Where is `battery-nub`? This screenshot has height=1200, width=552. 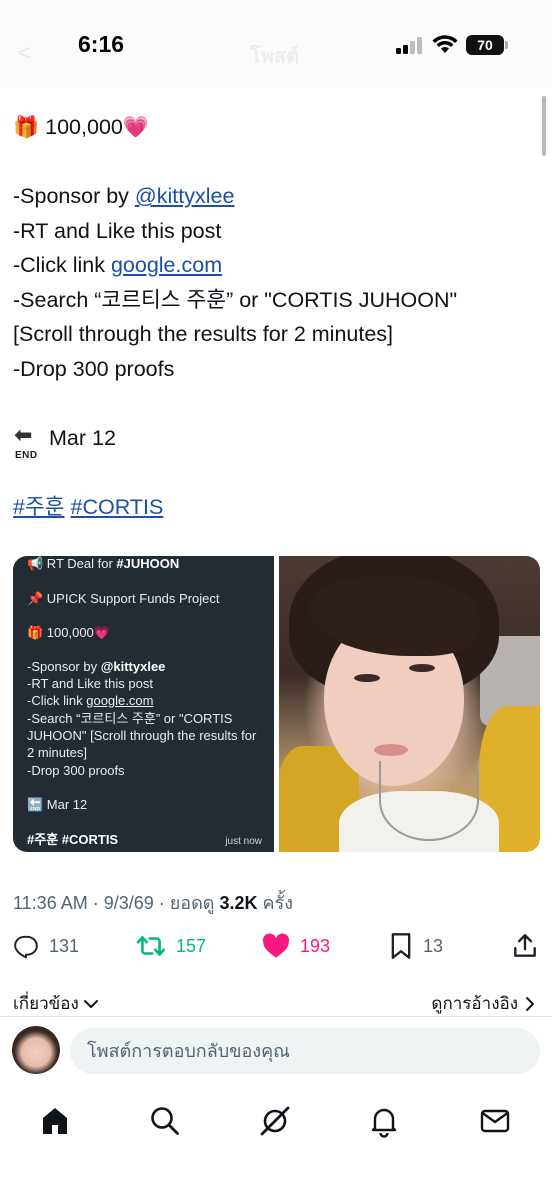
battery-nub is located at coordinates (506, 45).